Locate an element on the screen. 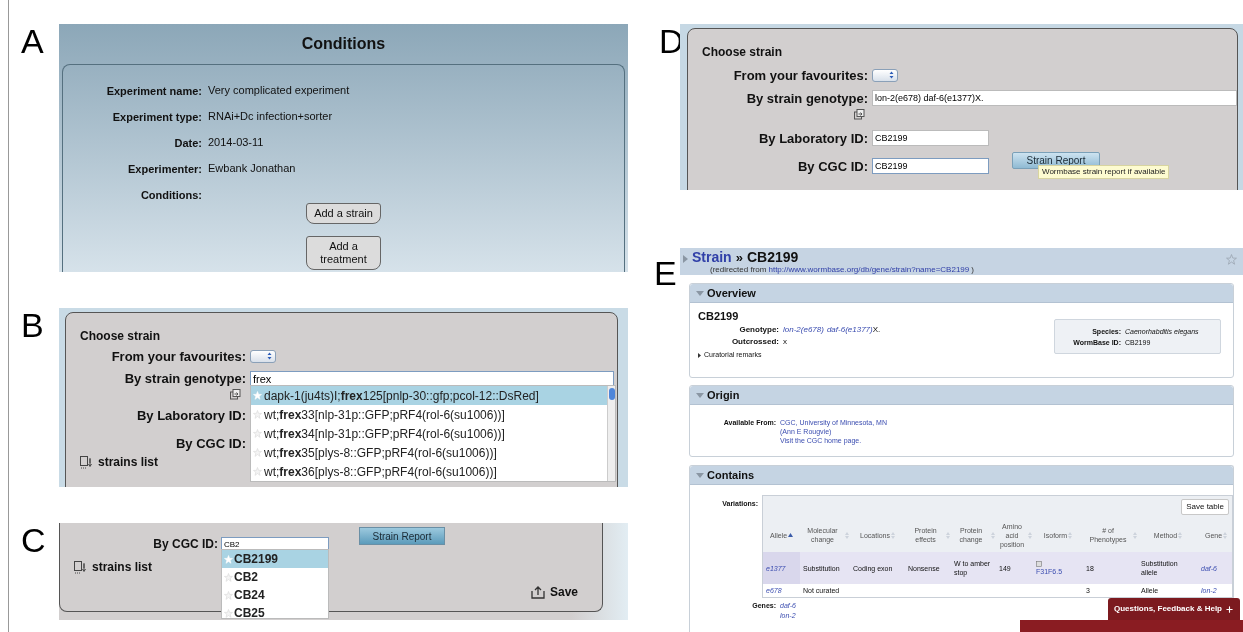 Image resolution: width=1243 pixels, height=632 pixels. panel-letter: C is located at coordinates (33, 540).